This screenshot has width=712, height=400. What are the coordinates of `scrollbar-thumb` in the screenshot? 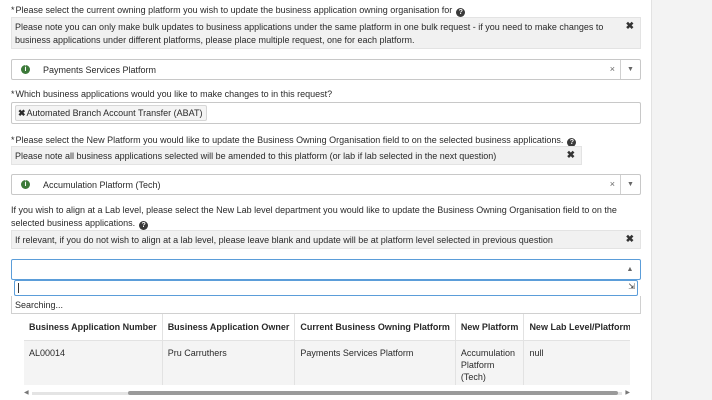 It's located at (373, 393).